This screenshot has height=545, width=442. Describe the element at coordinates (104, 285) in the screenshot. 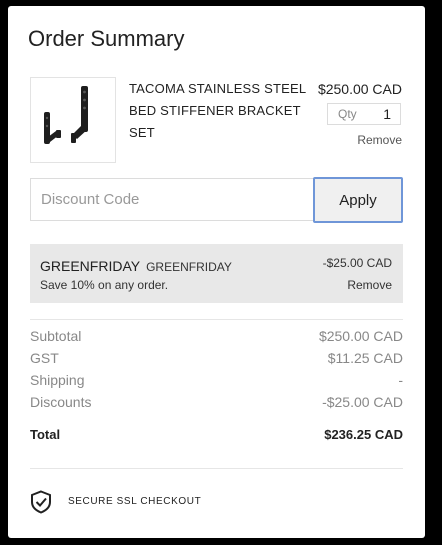

I see `promo-description: Save 10% on any order.` at that location.